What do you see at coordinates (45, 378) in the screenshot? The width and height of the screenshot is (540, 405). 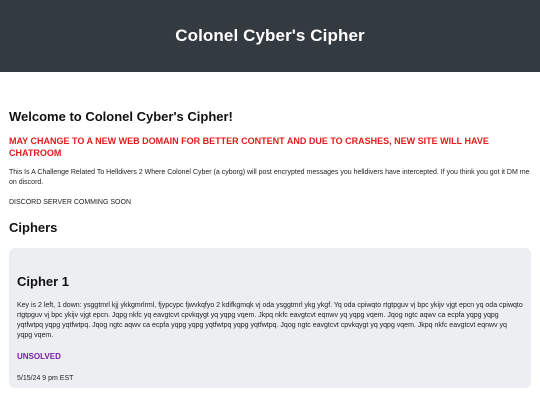 I see `cipher-date: 5/15/24 9 pm EST` at bounding box center [45, 378].